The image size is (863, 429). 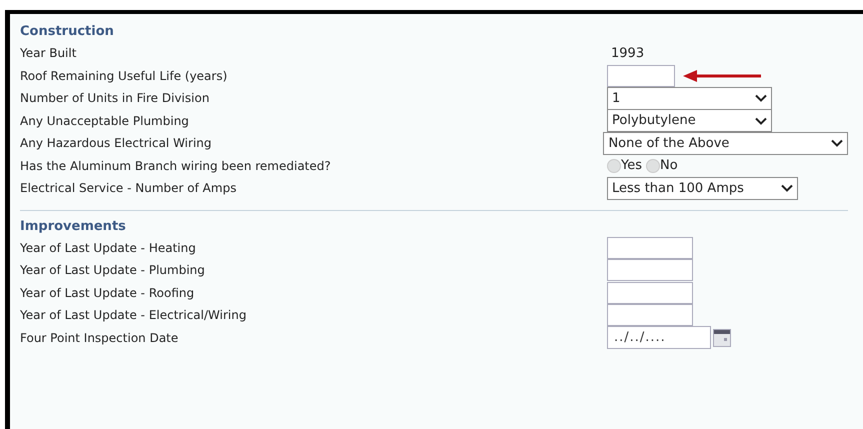 I want to click on field-label: Year of Last Update - Heating, so click(x=108, y=248).